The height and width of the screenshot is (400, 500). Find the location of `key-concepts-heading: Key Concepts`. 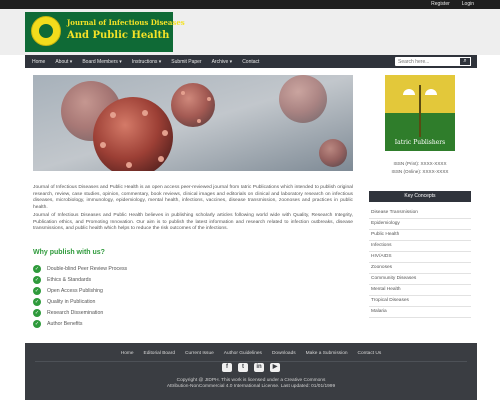

key-concepts-heading: Key Concepts is located at coordinates (420, 196).